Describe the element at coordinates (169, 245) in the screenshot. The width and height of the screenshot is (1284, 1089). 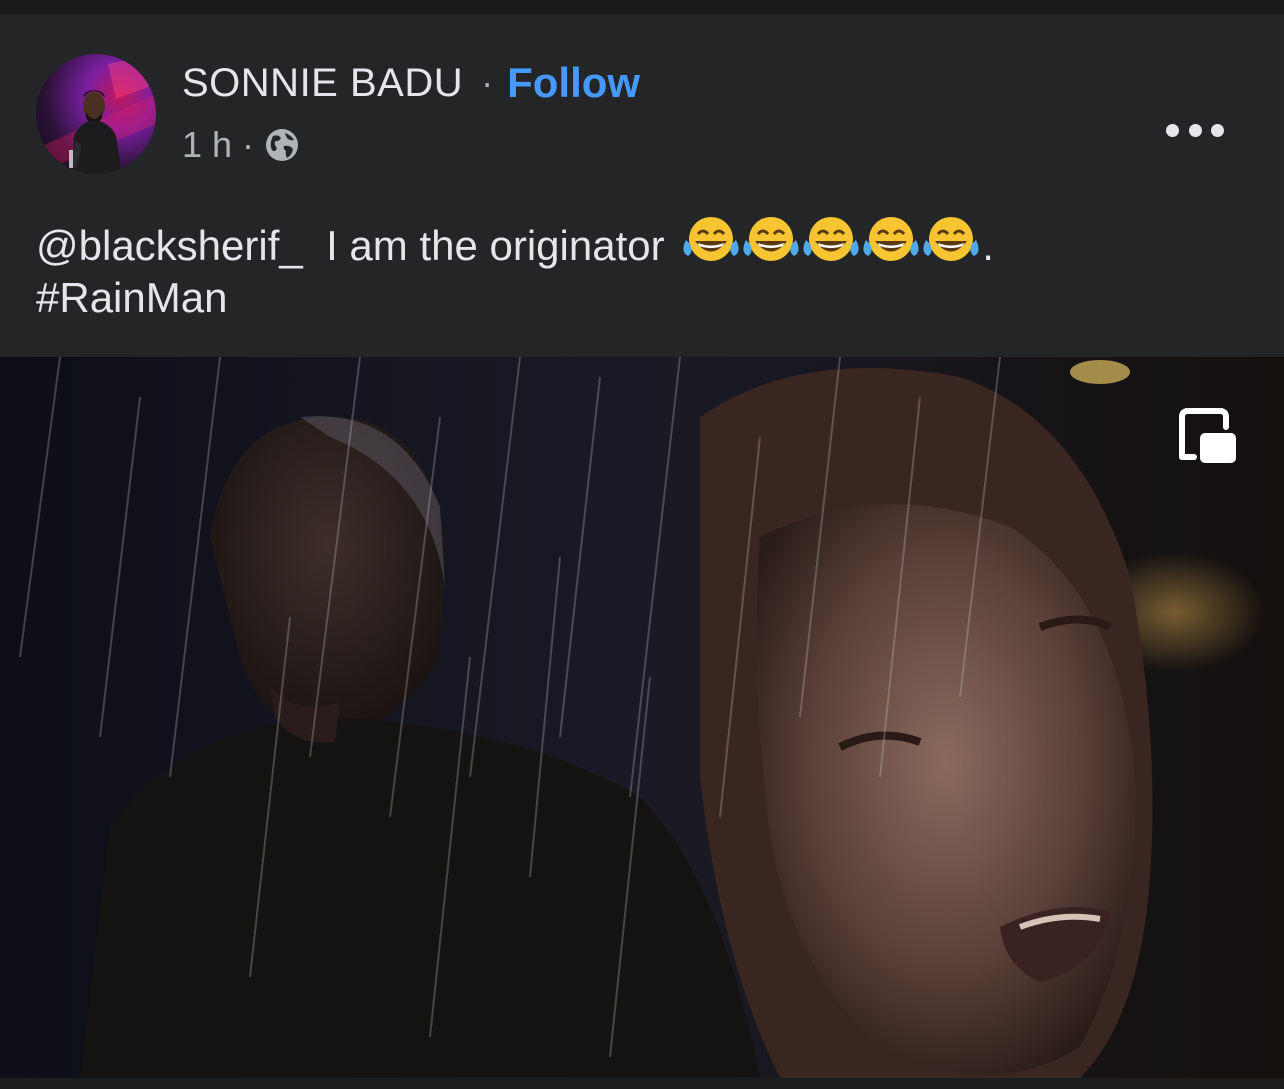
I see `mention-link: @blacksherif_` at that location.